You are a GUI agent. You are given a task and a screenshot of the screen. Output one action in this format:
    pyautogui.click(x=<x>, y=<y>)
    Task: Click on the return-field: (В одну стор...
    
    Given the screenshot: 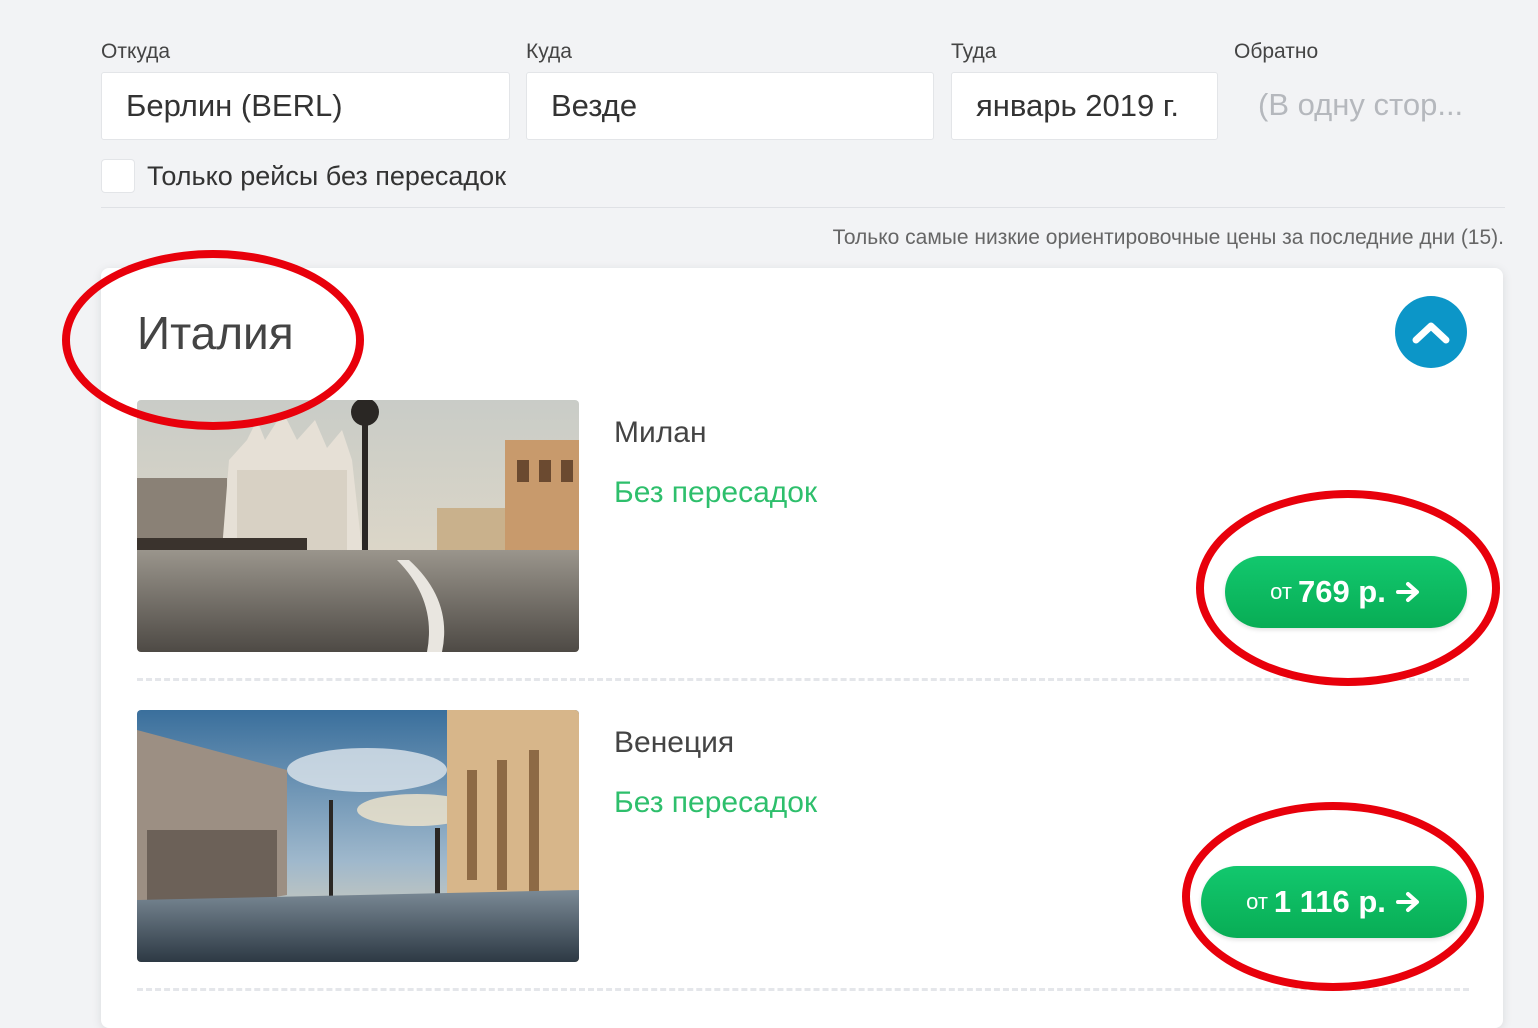 What is the action you would take?
    pyautogui.click(x=1378, y=106)
    